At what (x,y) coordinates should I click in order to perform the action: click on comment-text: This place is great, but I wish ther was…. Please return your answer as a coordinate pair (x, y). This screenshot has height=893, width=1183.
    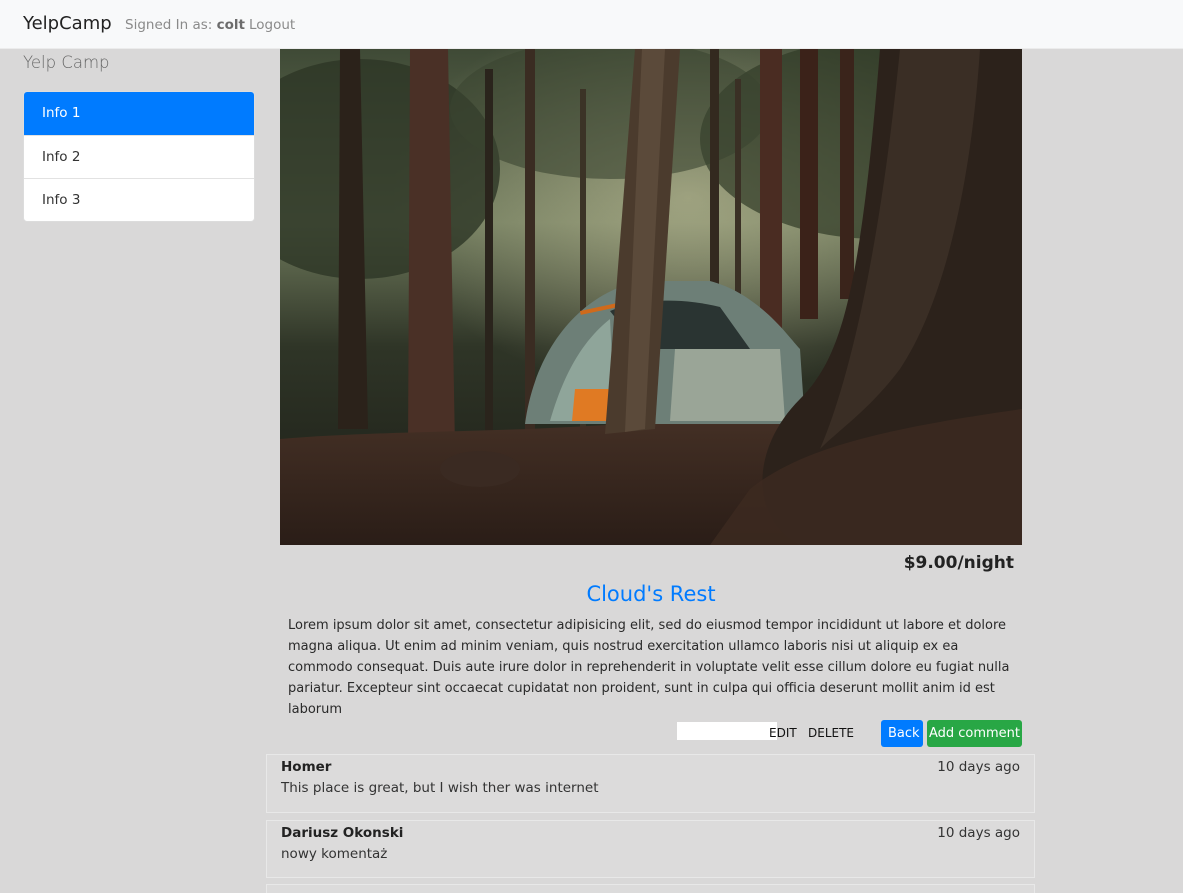
    Looking at the image, I should click on (440, 788).